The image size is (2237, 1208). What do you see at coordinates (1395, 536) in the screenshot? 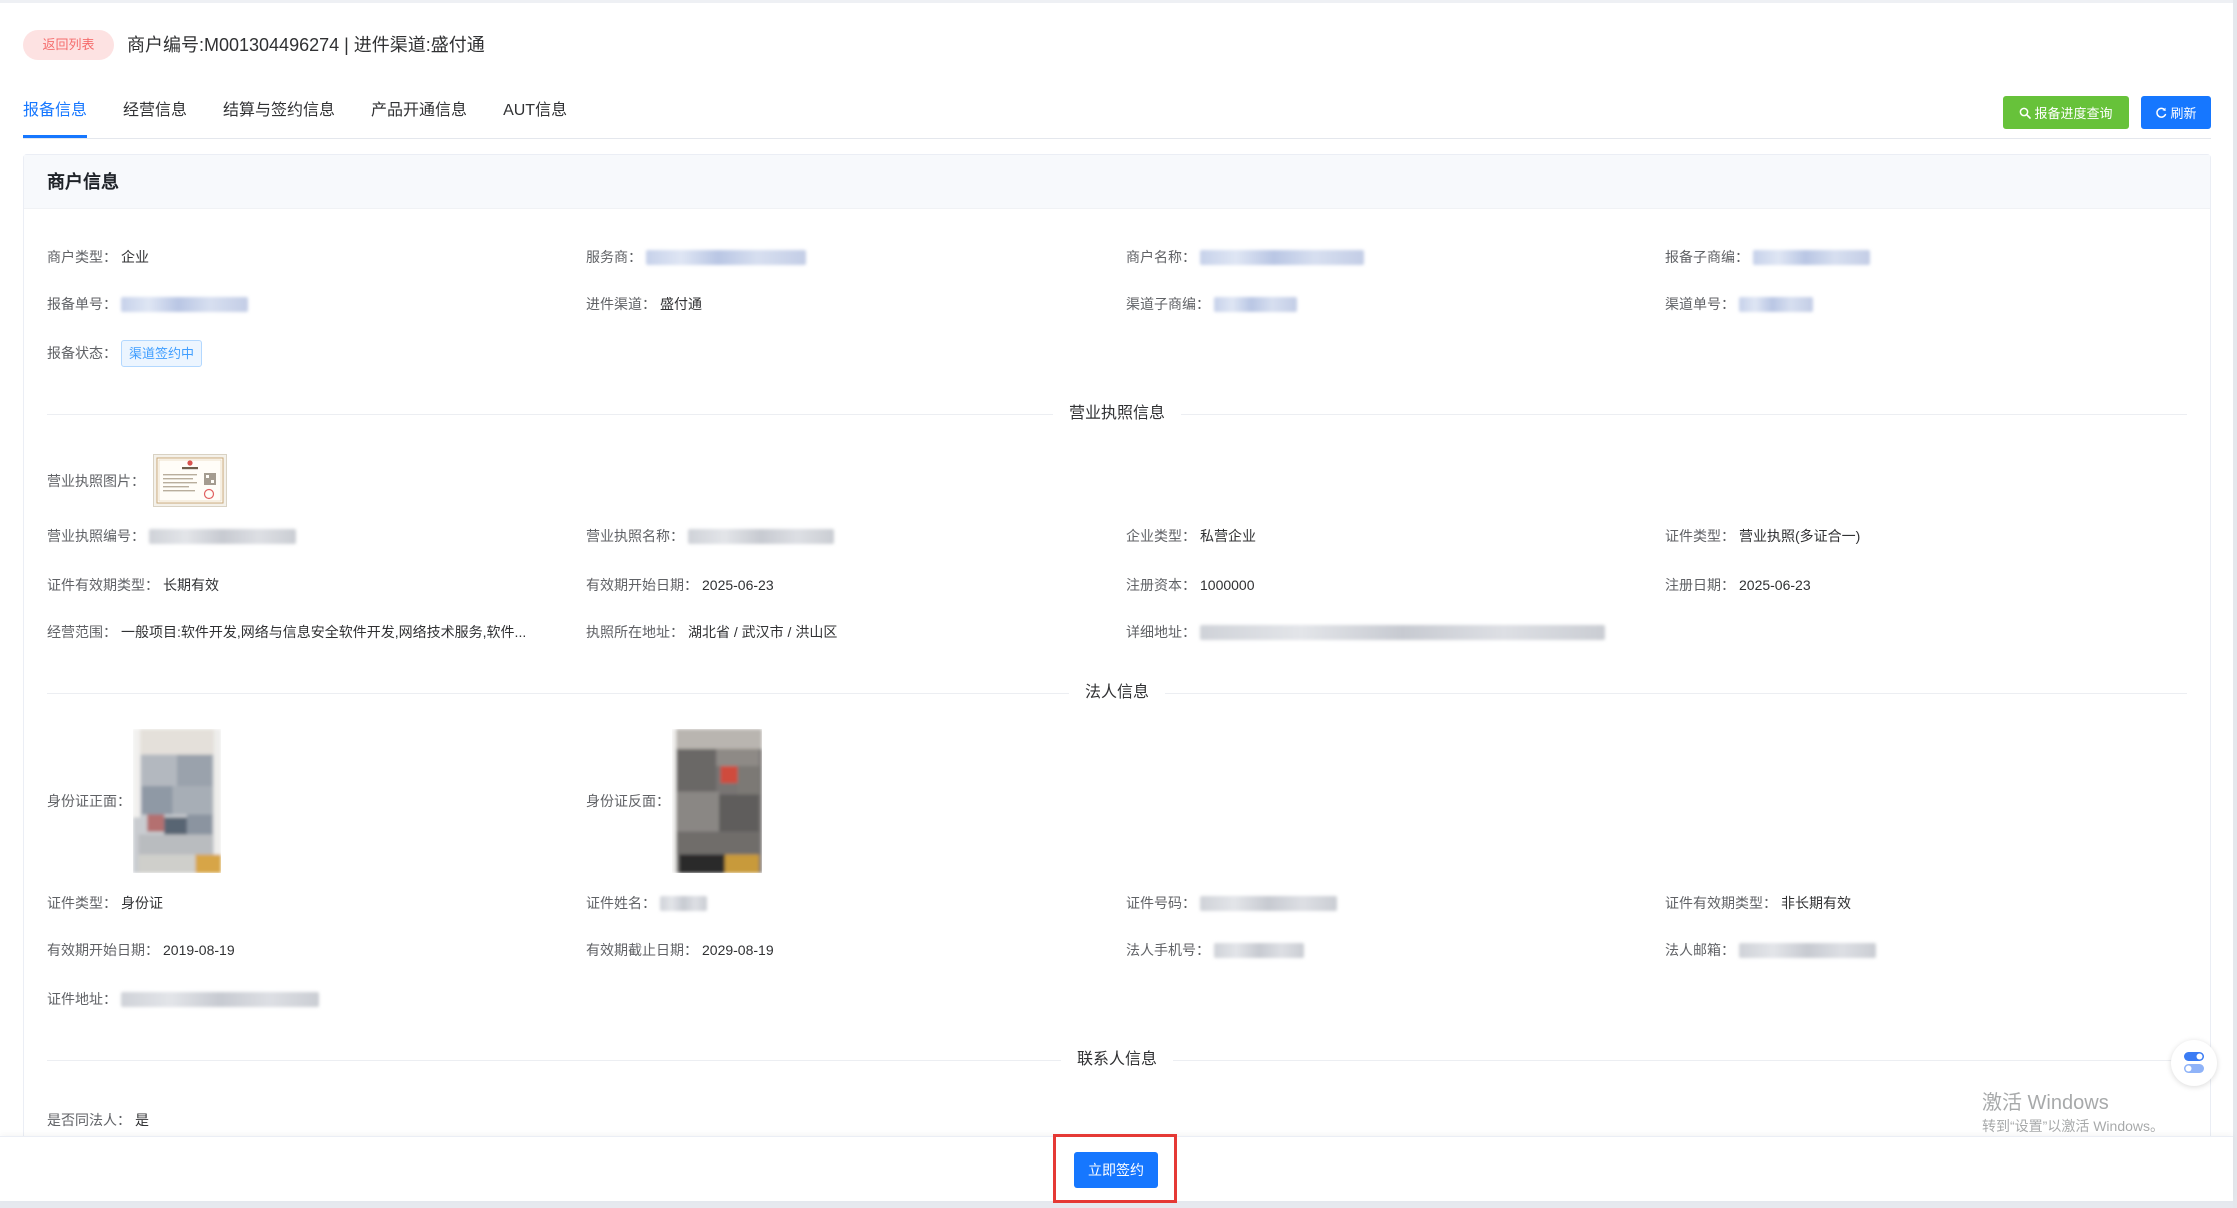
I see `field-enterprise-type: 企业类型： 私营企业` at bounding box center [1395, 536].